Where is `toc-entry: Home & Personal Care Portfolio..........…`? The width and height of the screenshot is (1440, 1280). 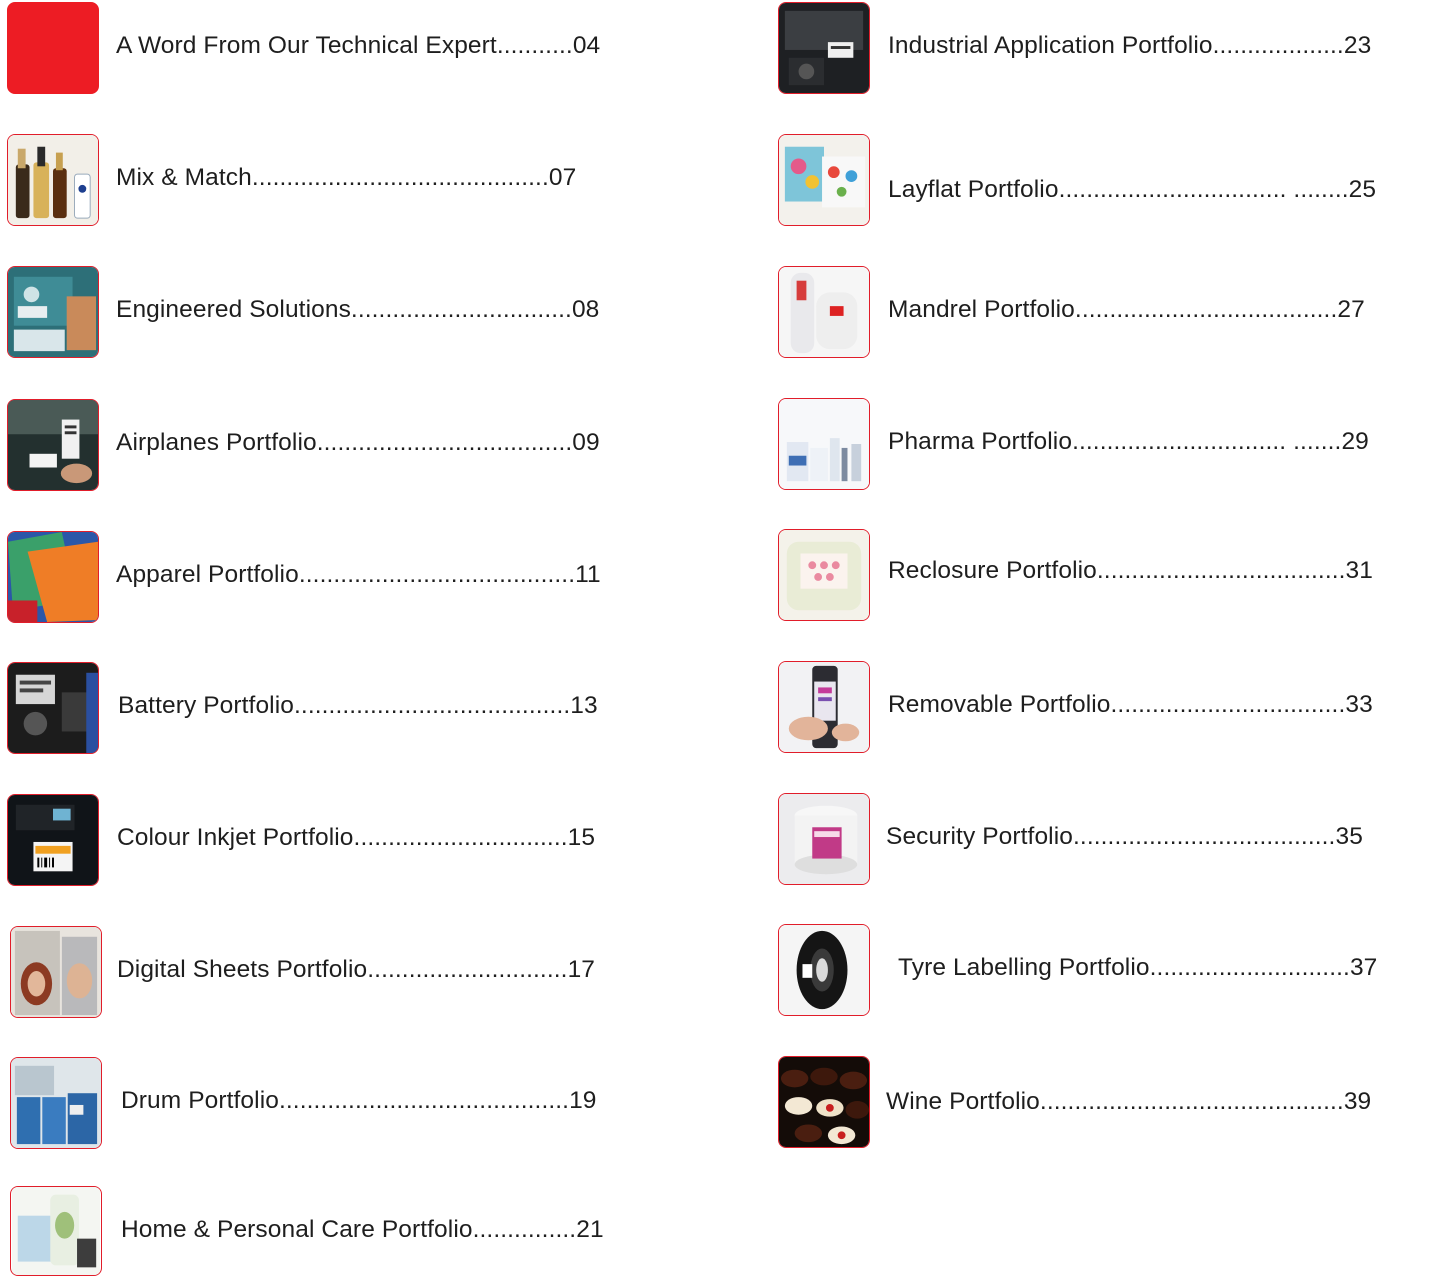 toc-entry: Home & Personal Care Portfolio..........… is located at coordinates (335, 1232).